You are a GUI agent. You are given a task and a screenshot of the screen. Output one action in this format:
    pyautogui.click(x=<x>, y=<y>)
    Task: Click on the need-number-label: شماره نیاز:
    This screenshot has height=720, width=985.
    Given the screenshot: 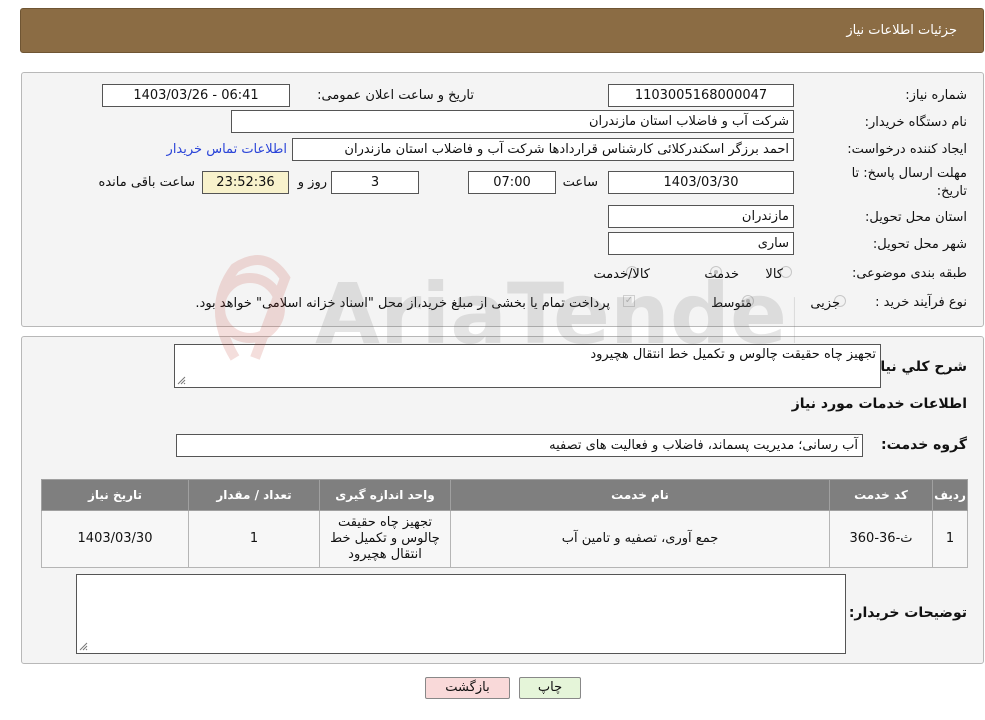 What is the action you would take?
    pyautogui.click(x=936, y=95)
    